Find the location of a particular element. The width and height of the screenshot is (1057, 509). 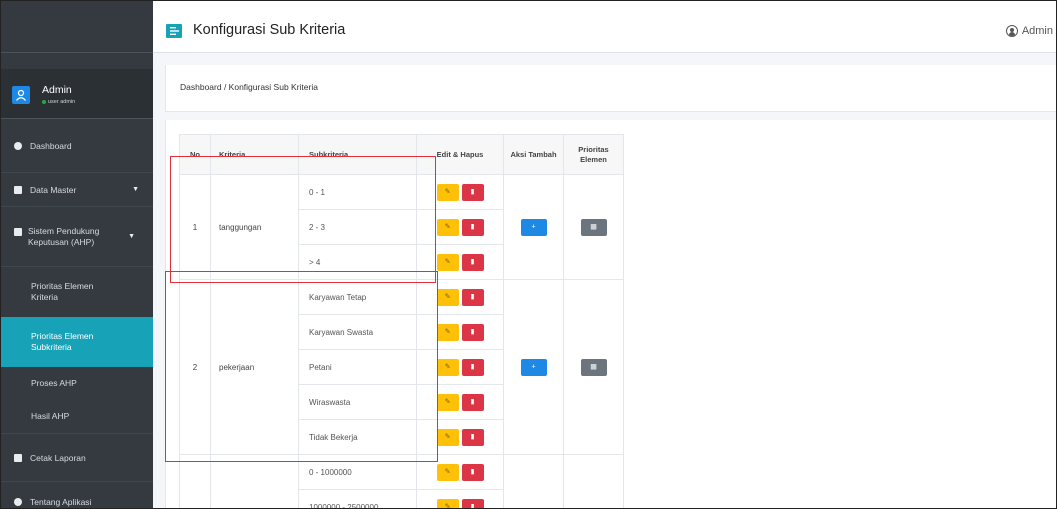

info-icon is located at coordinates (18, 502).